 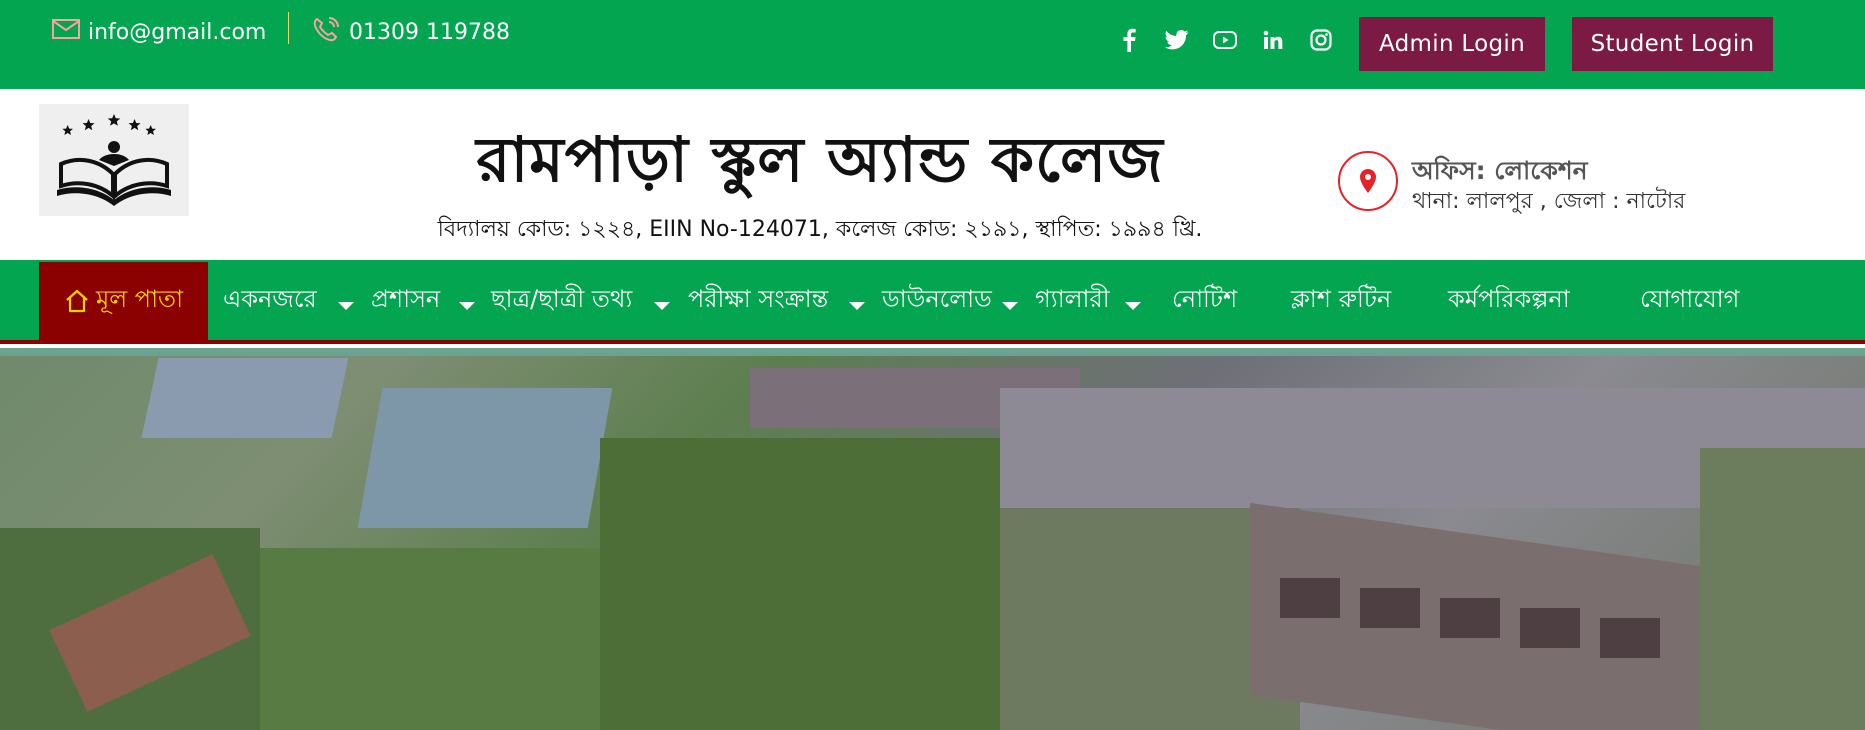 What do you see at coordinates (820, 159) in the screenshot?
I see `school-name: রামপাড়া স্কুল অ্যান্ড কলেজ` at bounding box center [820, 159].